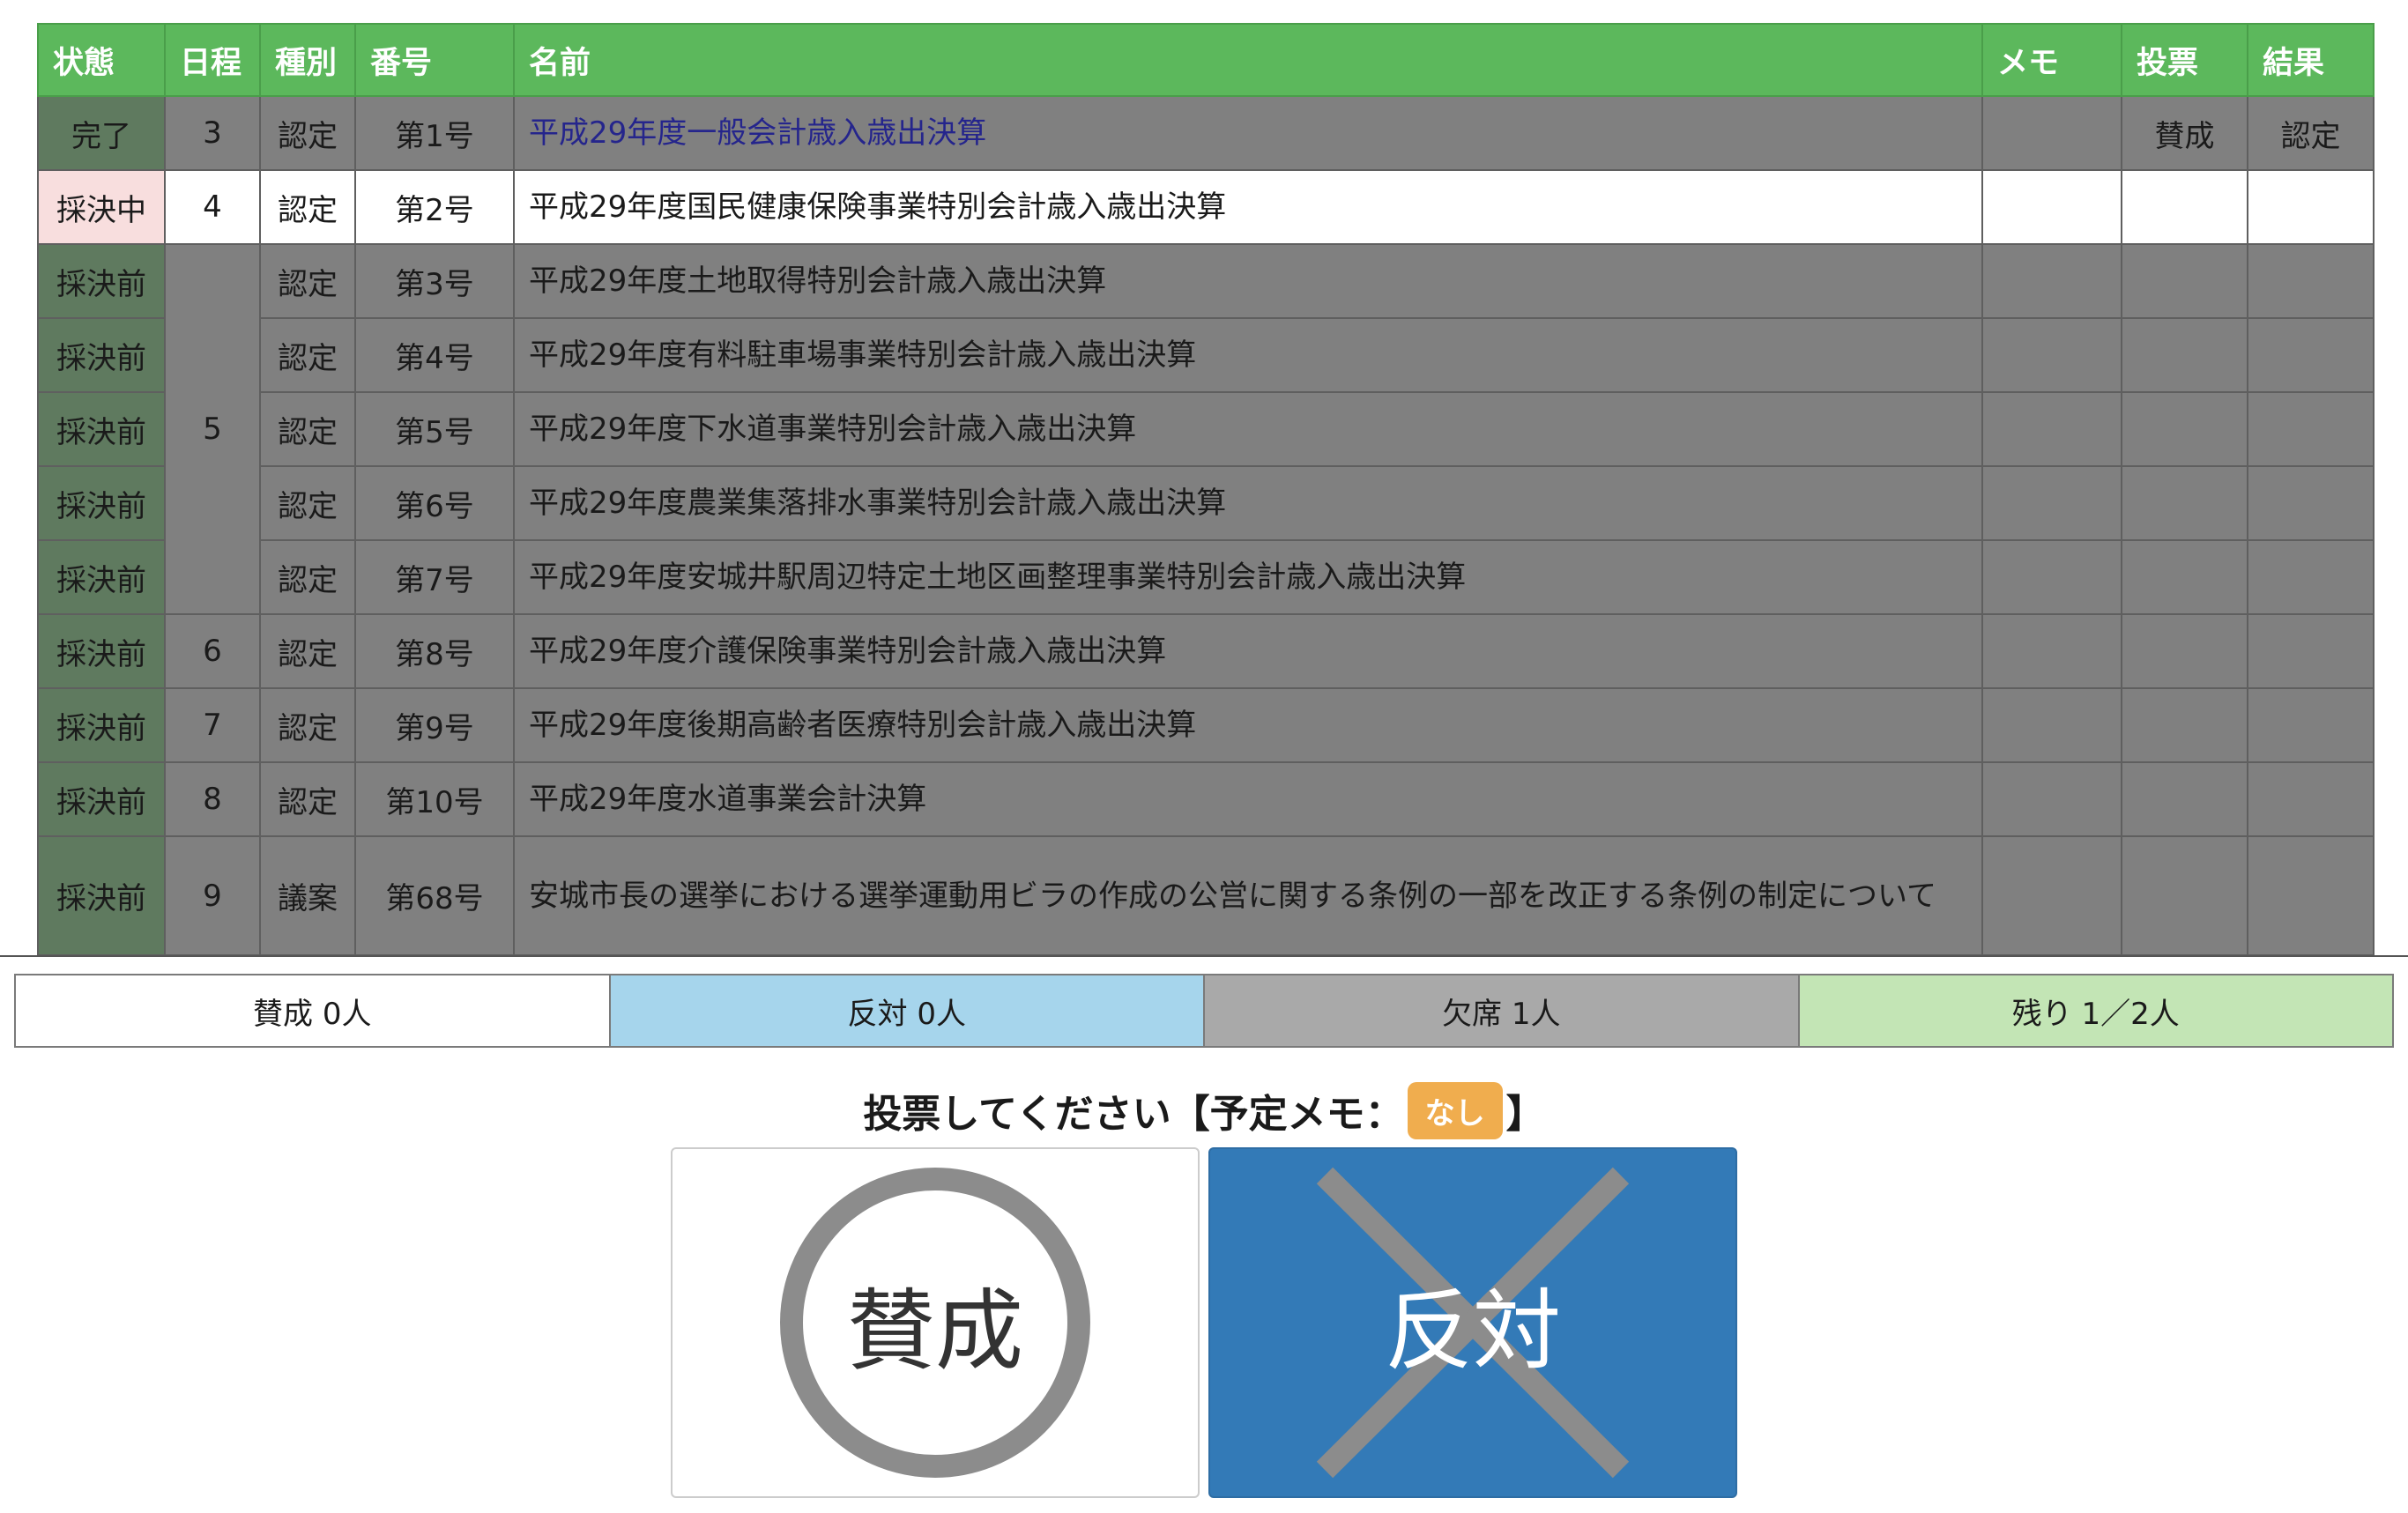 Image resolution: width=2408 pixels, height=1513 pixels. What do you see at coordinates (434, 896) in the screenshot?
I see `number-cell: 第68号` at bounding box center [434, 896].